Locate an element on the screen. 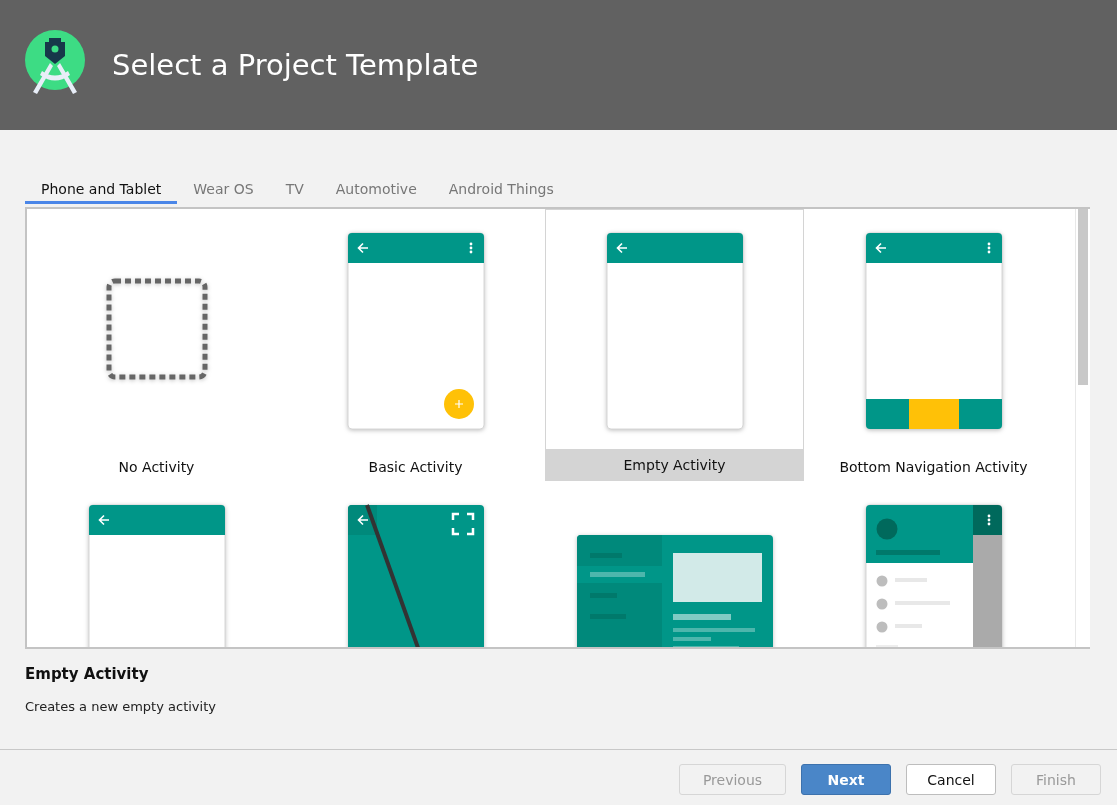 The width and height of the screenshot is (1117, 805). tab: Phone and Tablet is located at coordinates (101, 186).